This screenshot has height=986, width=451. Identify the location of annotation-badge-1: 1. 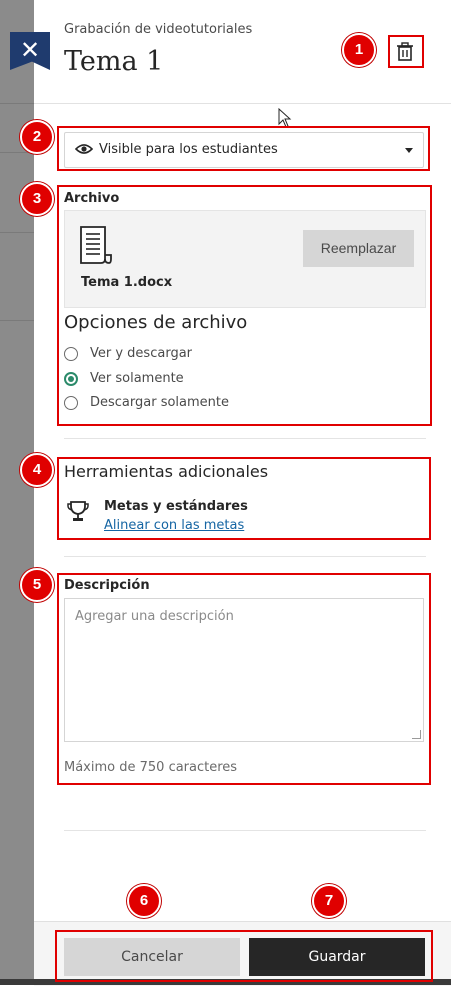
(359, 50).